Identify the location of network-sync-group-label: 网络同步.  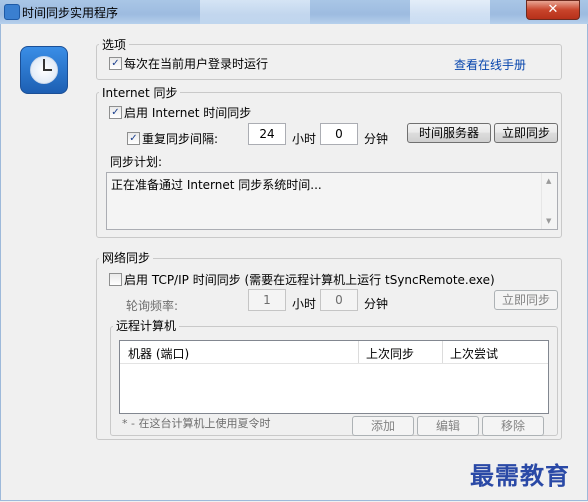
(126, 257).